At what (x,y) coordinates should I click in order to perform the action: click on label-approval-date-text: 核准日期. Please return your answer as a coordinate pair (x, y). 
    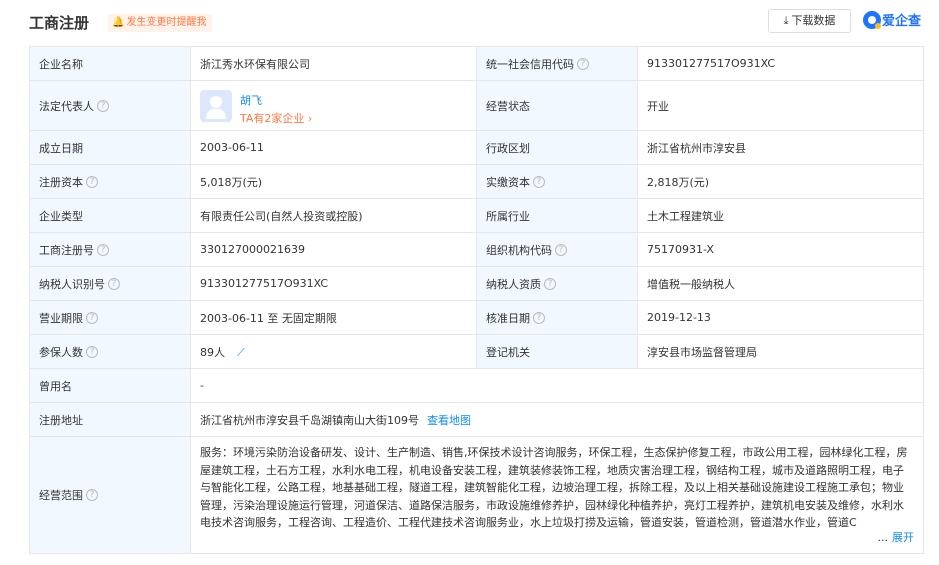
    Looking at the image, I should click on (508, 318).